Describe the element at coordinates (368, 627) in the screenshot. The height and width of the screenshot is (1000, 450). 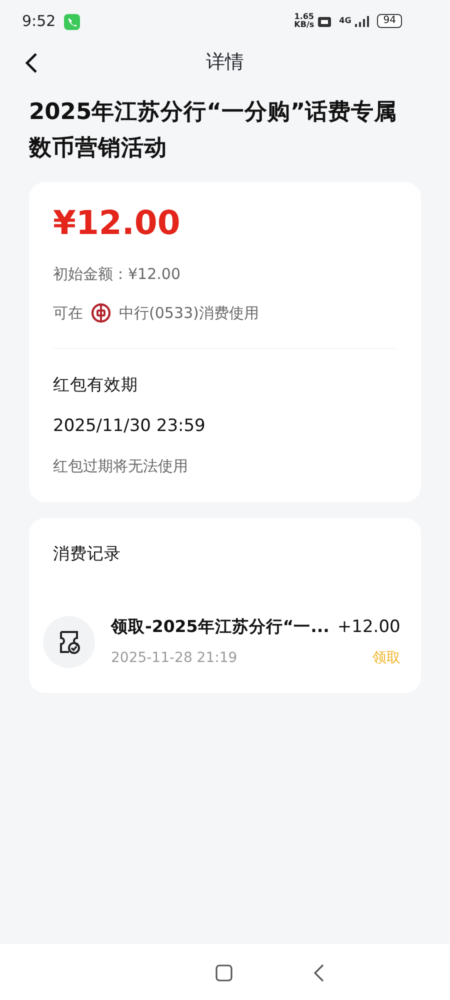
I see `record-amount: +12.00` at that location.